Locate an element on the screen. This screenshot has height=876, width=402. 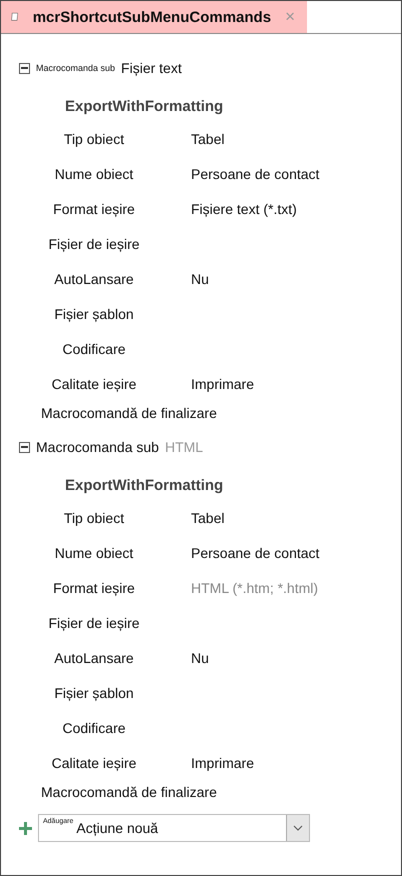
plus-icon is located at coordinates (25, 828).